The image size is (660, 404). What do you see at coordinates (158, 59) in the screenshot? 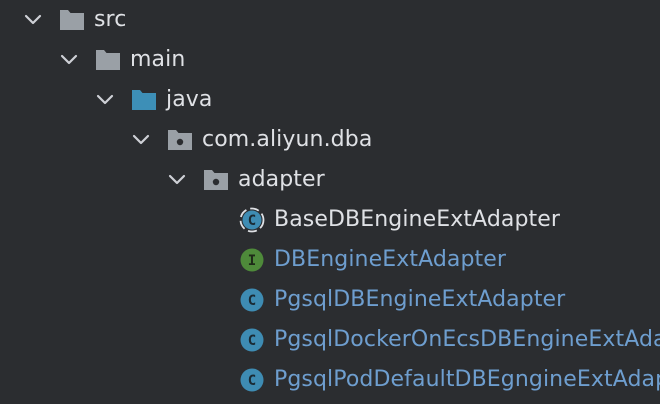
I see `tree-node-label: main` at bounding box center [158, 59].